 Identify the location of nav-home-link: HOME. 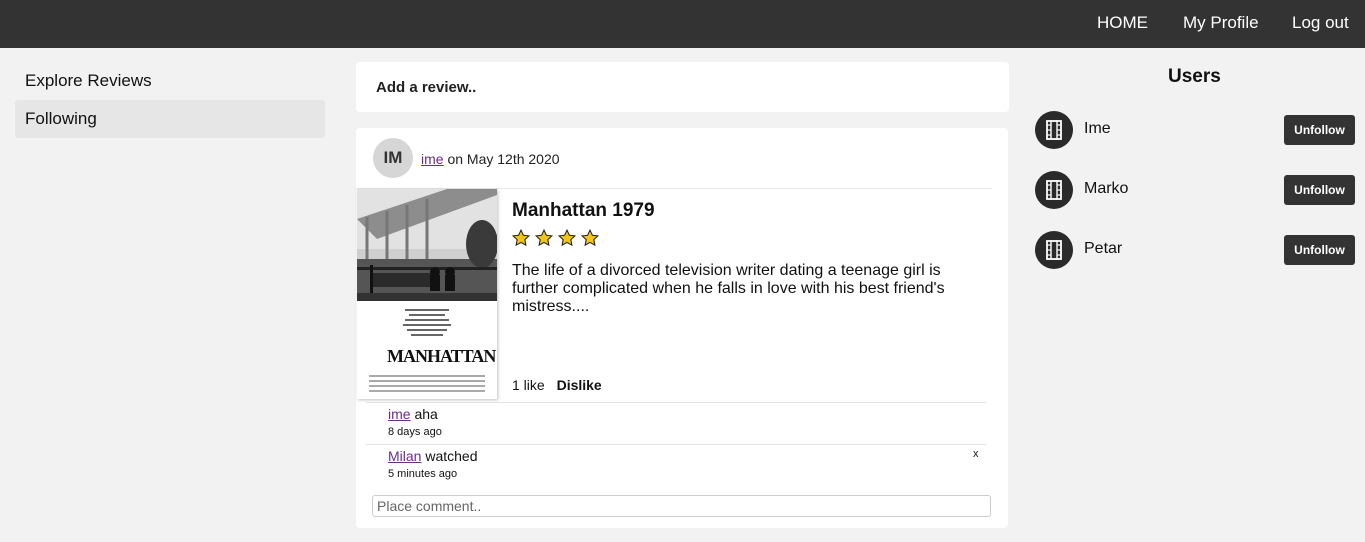
(1122, 23).